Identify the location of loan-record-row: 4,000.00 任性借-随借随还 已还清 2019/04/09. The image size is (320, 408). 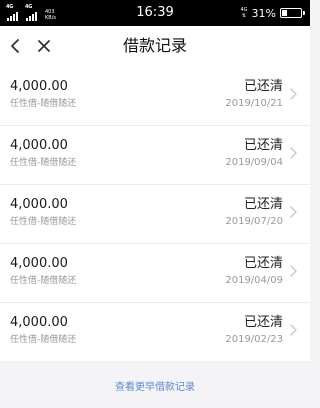
(155, 272).